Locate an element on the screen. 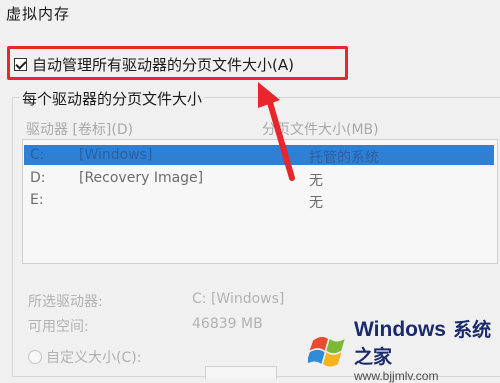 Image resolution: width=500 pixels, height=383 pixels. selected-drive-value: C: [Windows] is located at coordinates (238, 299).